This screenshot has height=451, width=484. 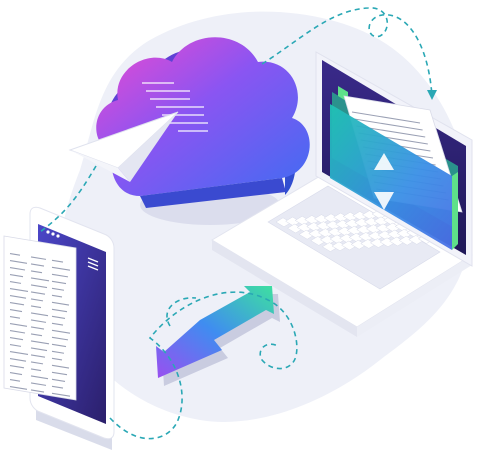 I want to click on smartphone-icon, so click(x=59, y=328).